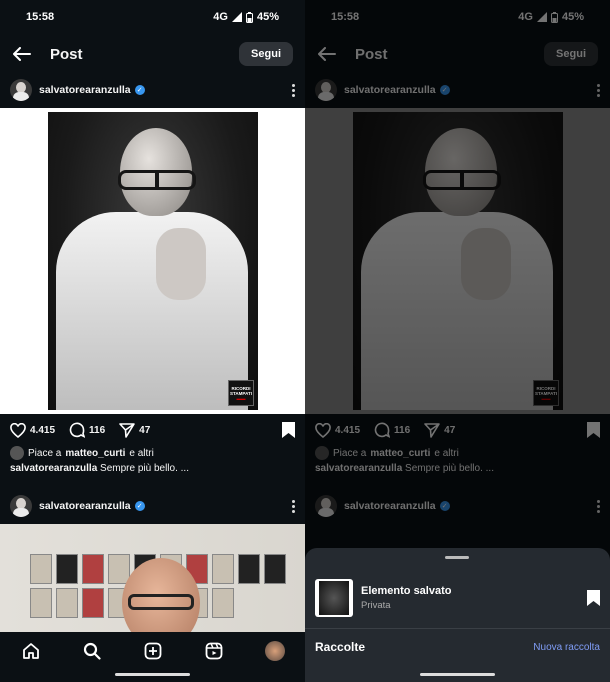 The image size is (610, 682). I want to click on new-collection-link: Nuova raccolta, so click(566, 647).